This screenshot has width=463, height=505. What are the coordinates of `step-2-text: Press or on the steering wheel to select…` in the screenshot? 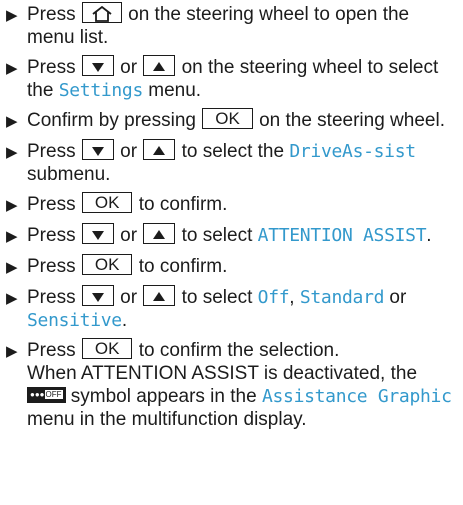 It's located at (233, 78).